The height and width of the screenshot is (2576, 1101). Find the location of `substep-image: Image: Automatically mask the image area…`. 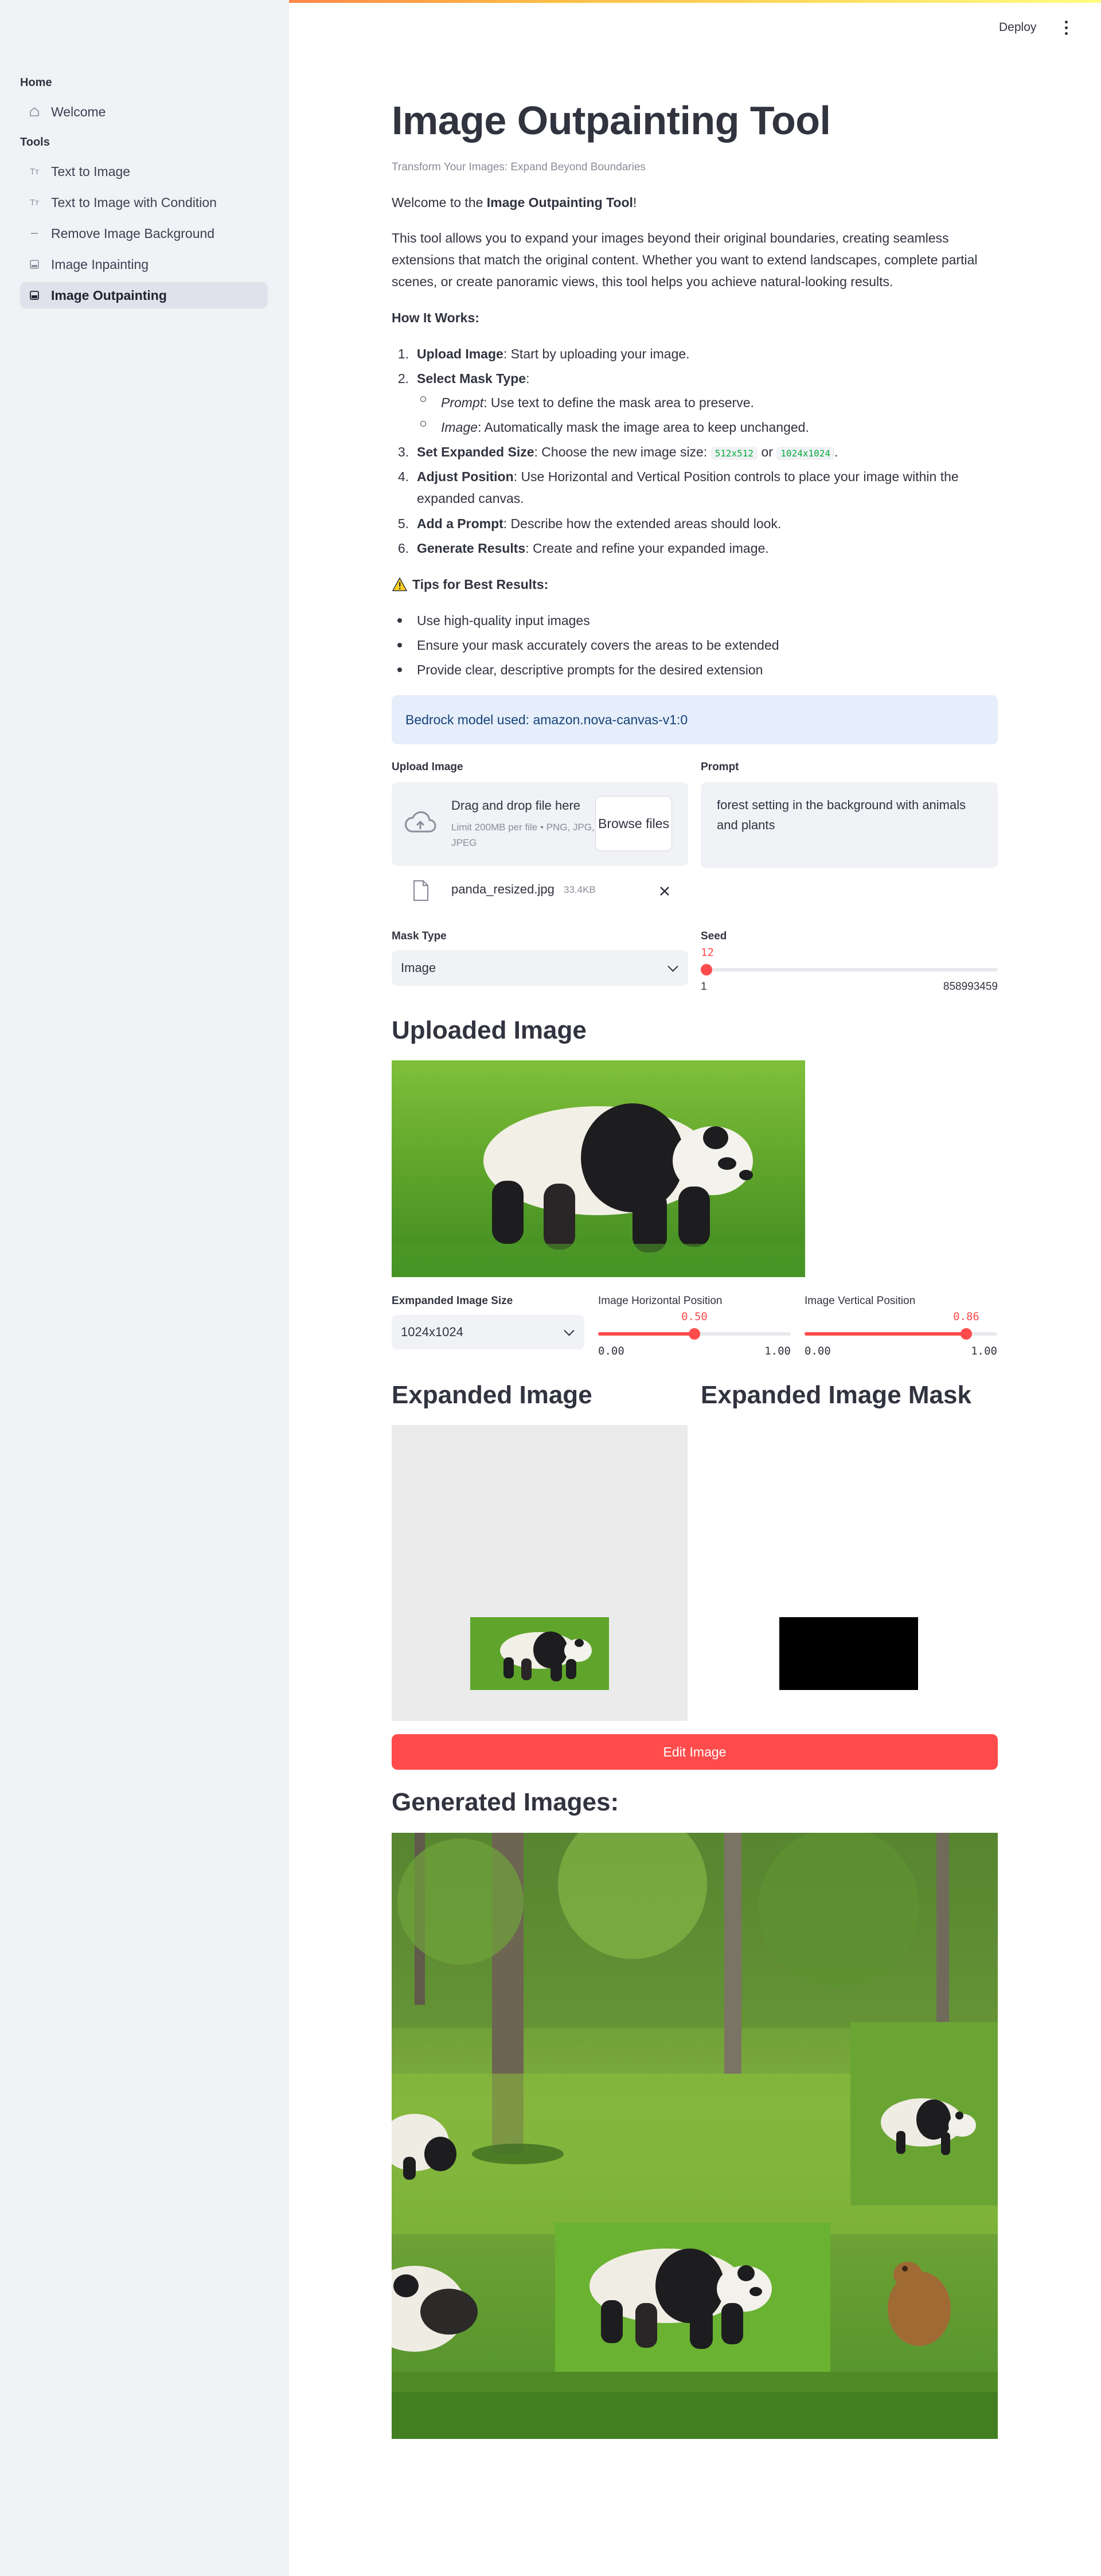

substep-image: Image: Automatically mask the image area… is located at coordinates (625, 427).